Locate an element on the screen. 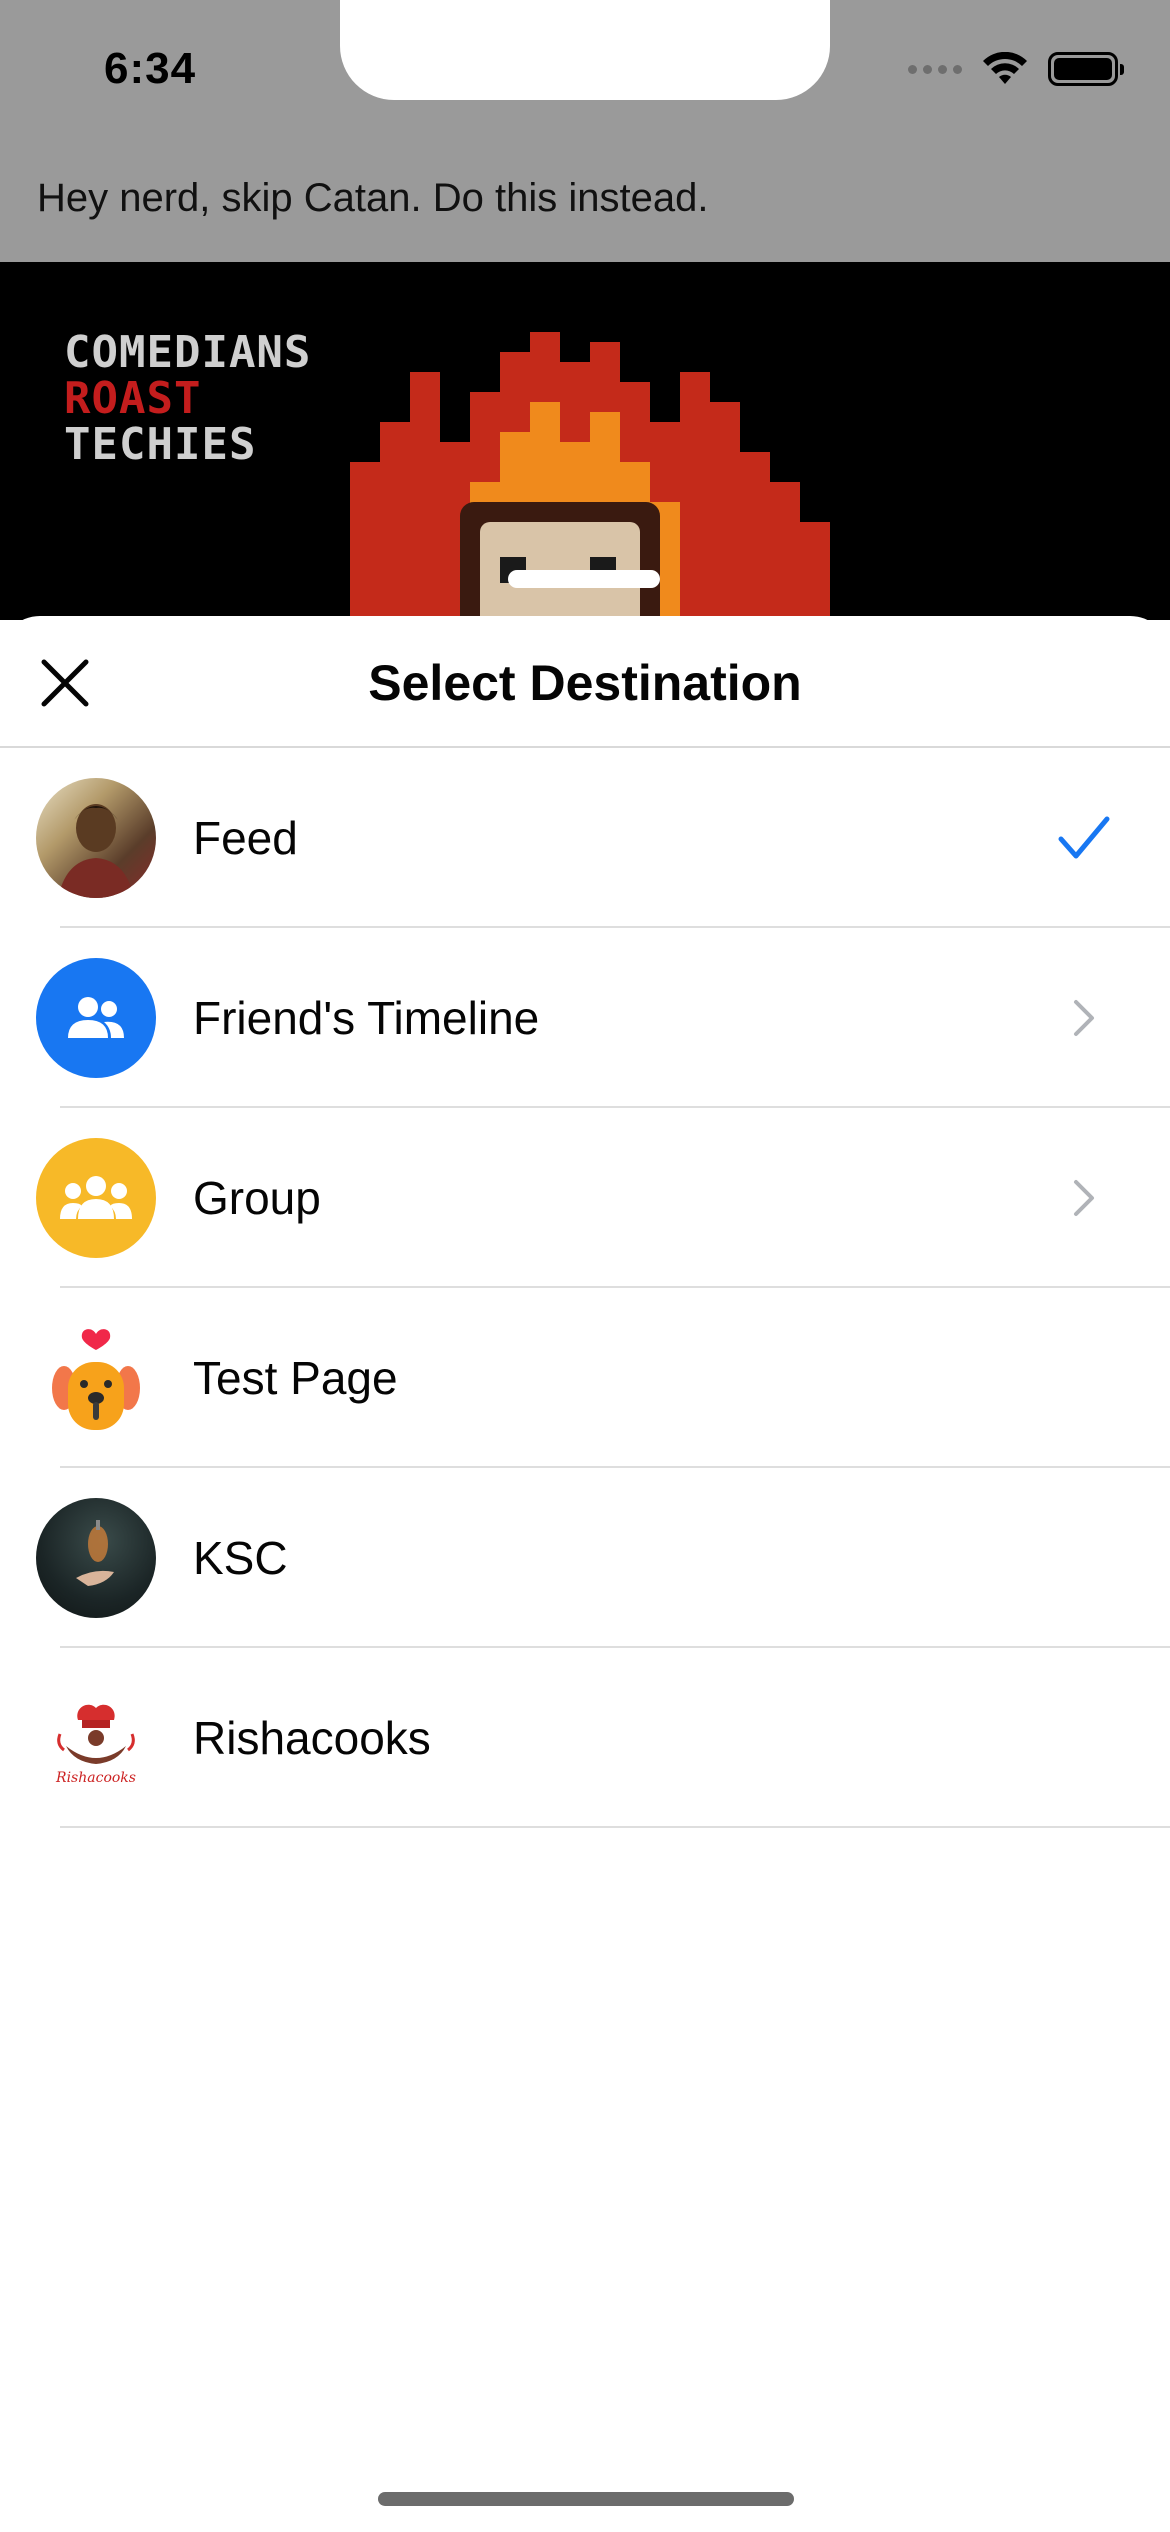  post-image-text-line: COMEDIANS is located at coordinates (188, 352).